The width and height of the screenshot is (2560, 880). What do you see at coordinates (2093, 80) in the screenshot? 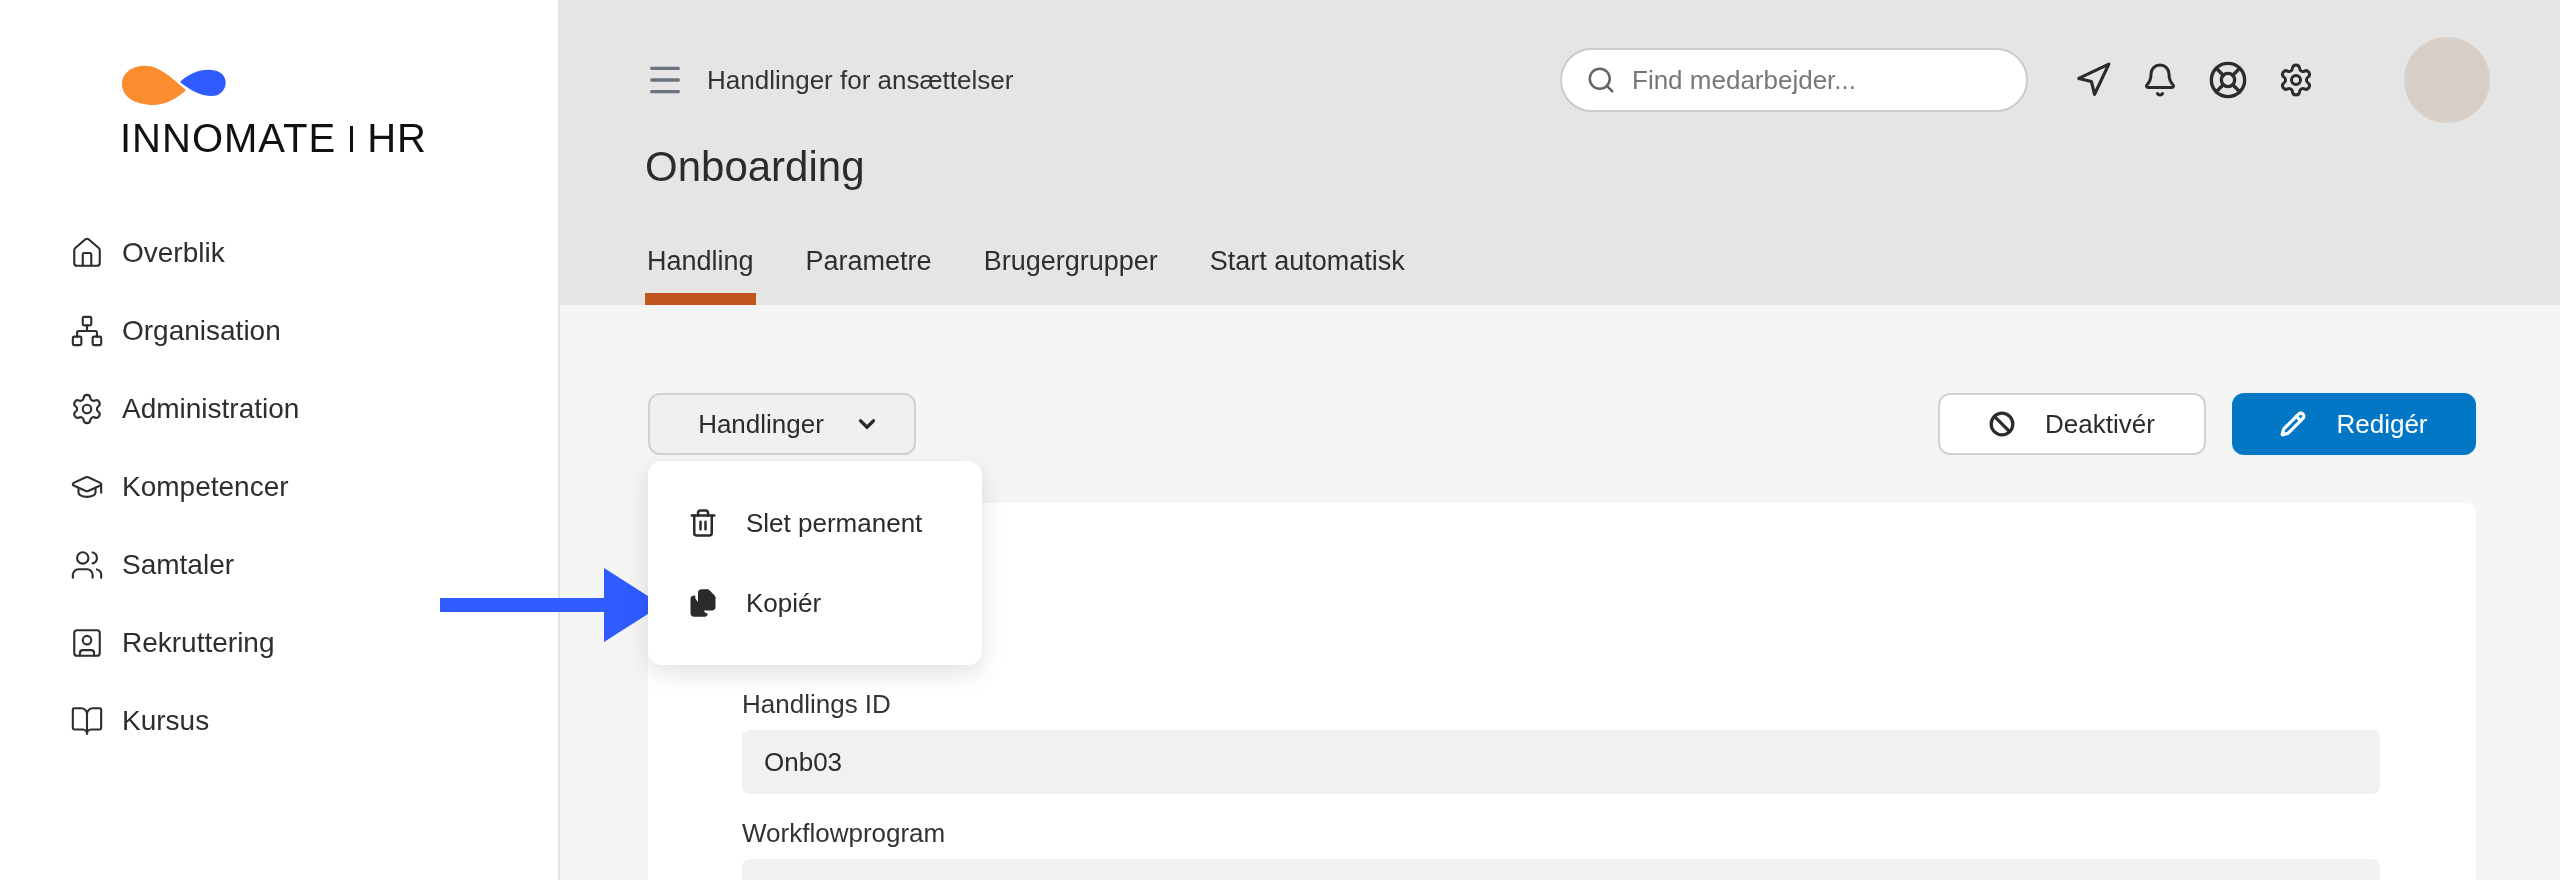
I see `navigation-button` at bounding box center [2093, 80].